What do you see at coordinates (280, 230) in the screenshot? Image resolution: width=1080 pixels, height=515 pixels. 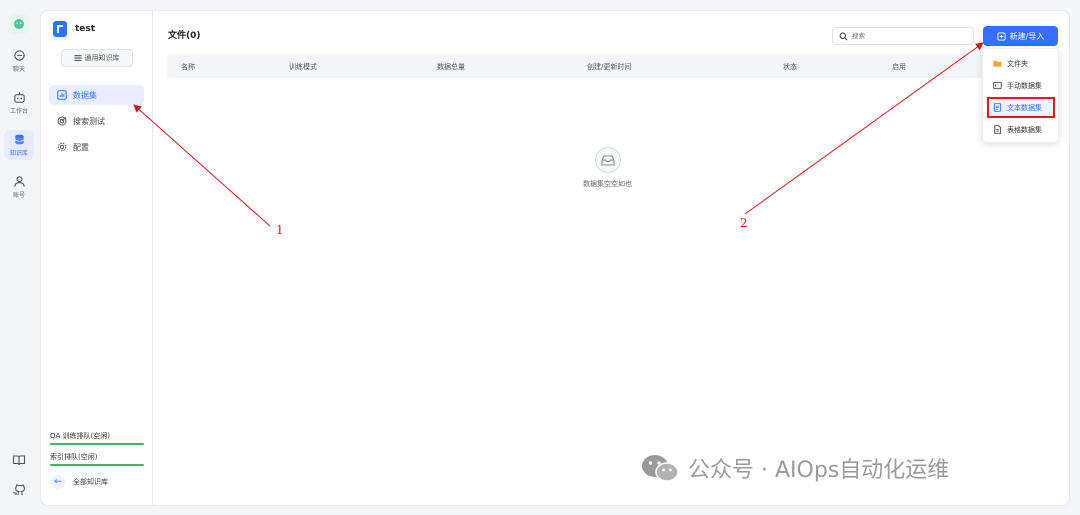 I see `annotation-label-1: 1` at bounding box center [280, 230].